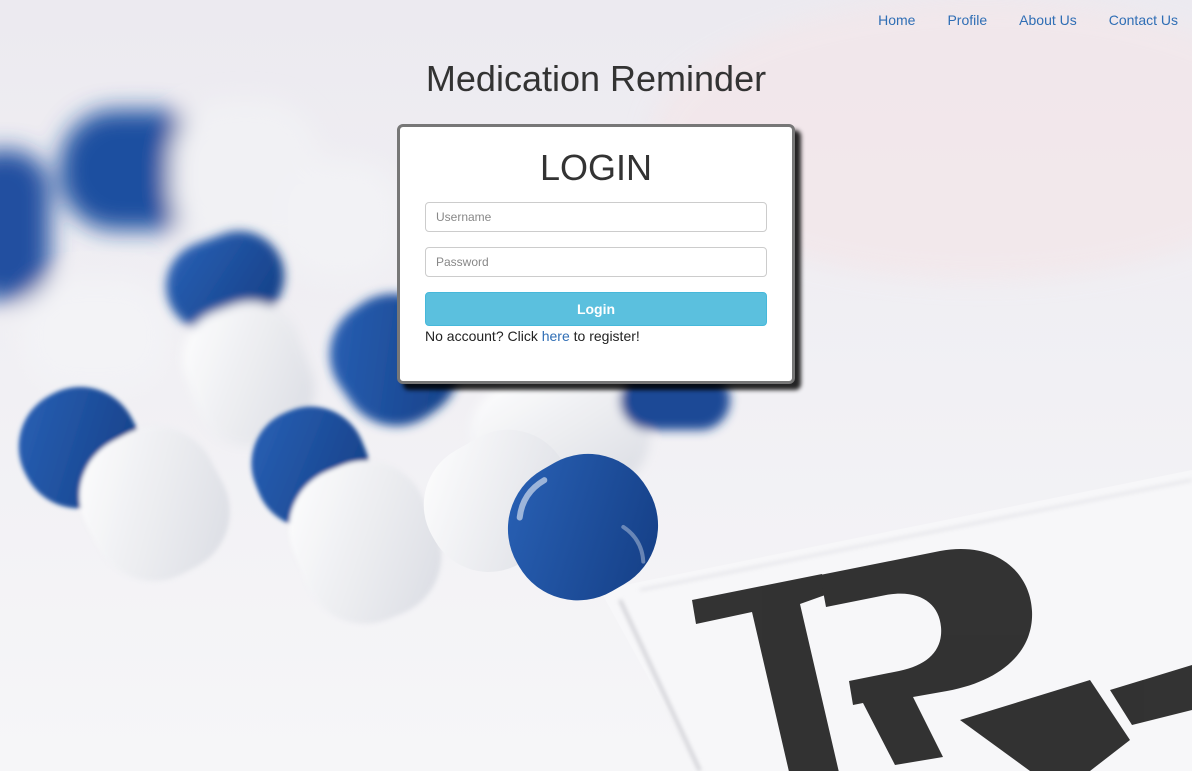 This screenshot has width=1192, height=771. I want to click on nav-link-home: Home, so click(880, 20).